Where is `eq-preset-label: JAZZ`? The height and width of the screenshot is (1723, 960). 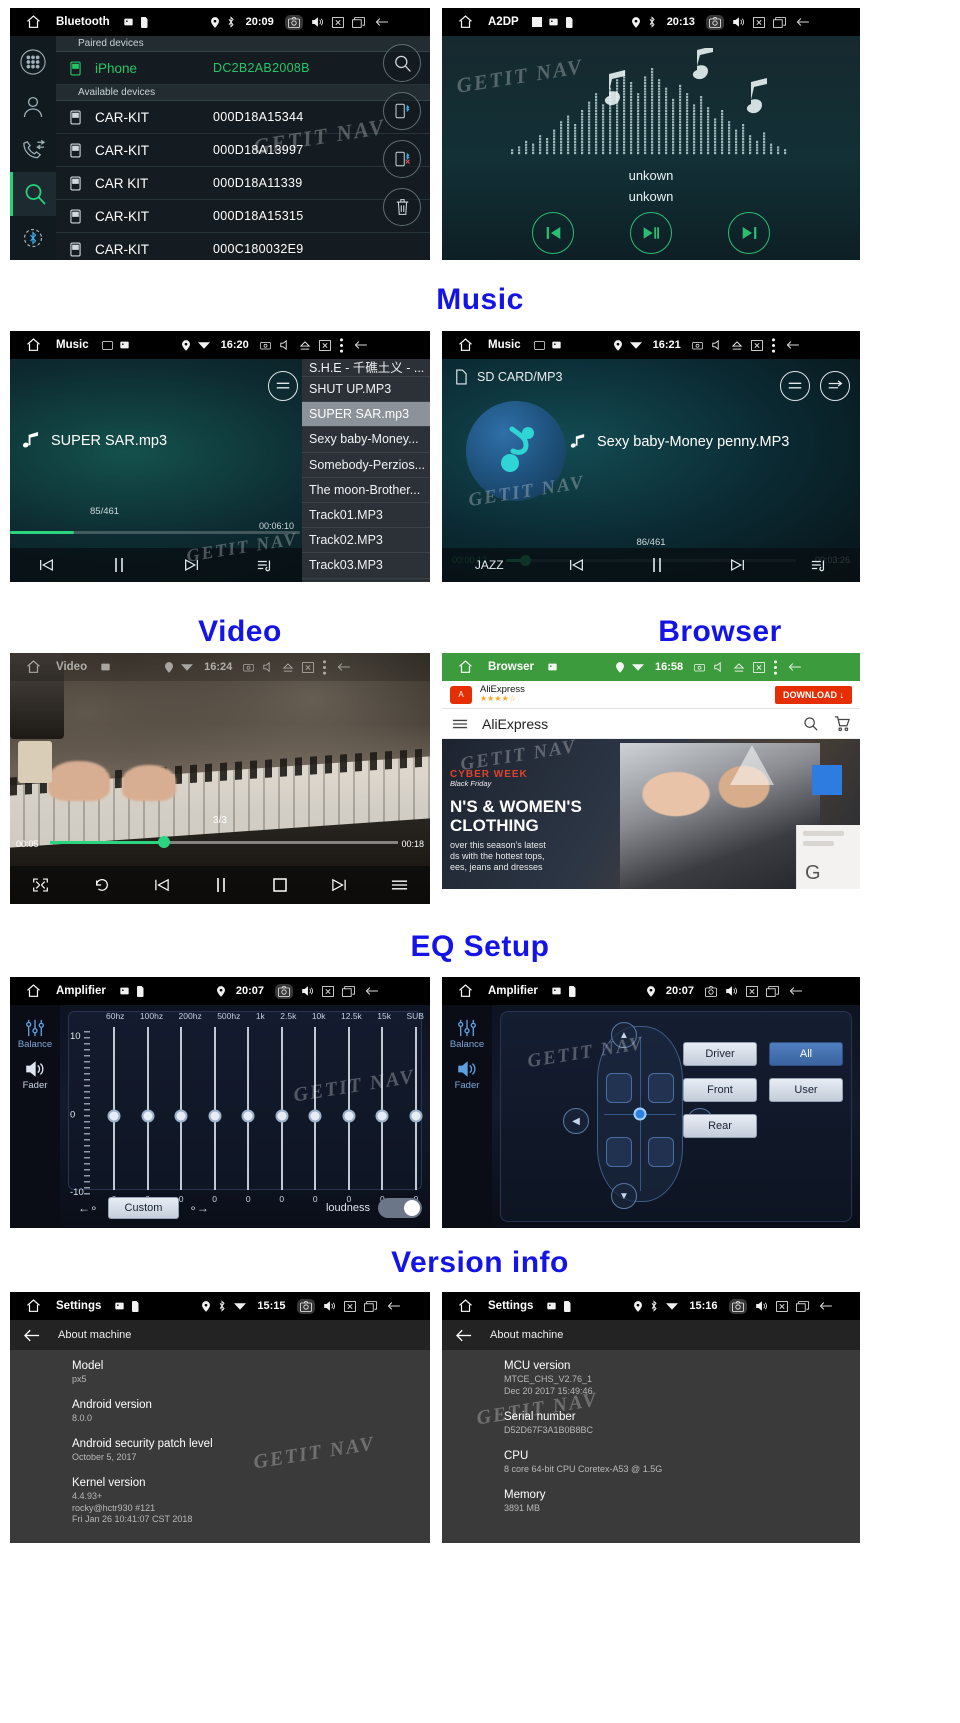 eq-preset-label: JAZZ is located at coordinates (489, 565).